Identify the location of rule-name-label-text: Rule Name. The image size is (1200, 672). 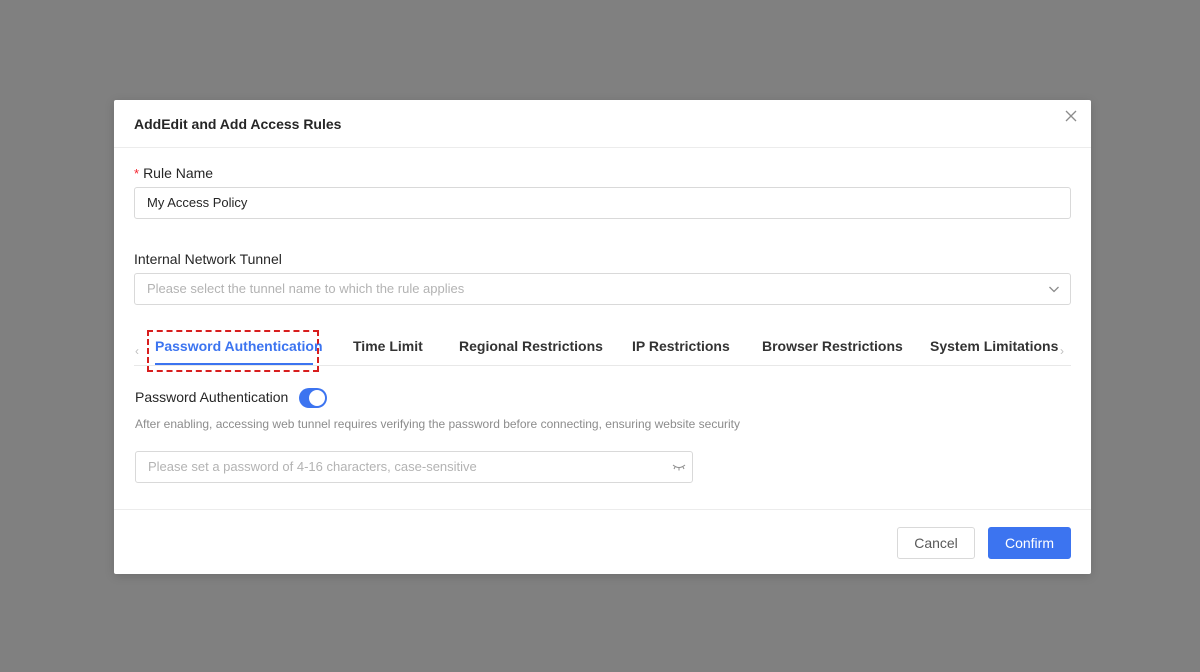
(178, 173).